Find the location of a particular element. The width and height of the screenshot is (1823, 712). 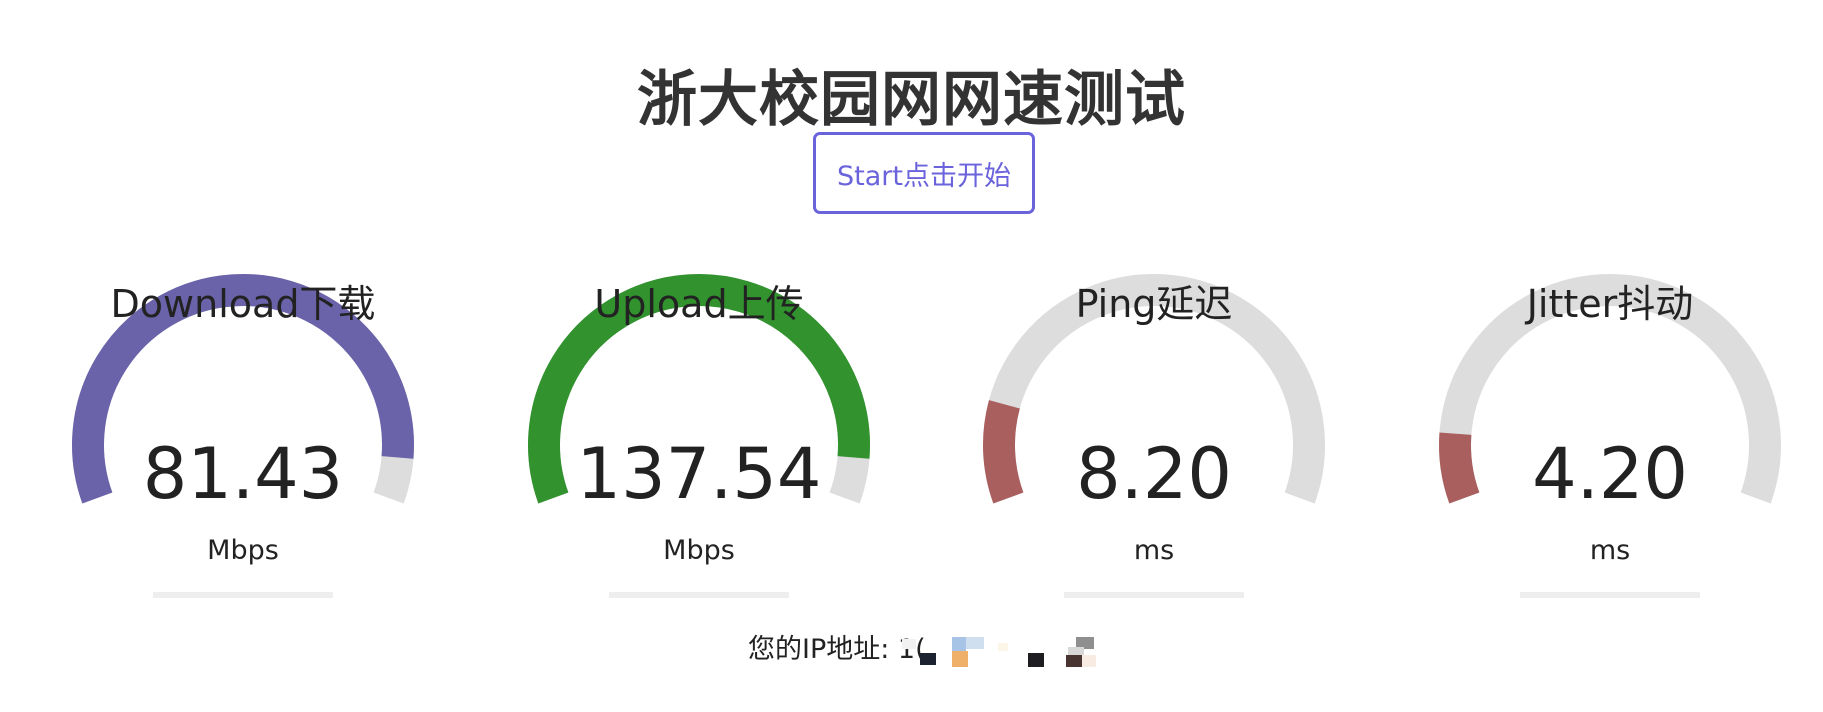

ping-unit: ms is located at coordinates (1154, 550).